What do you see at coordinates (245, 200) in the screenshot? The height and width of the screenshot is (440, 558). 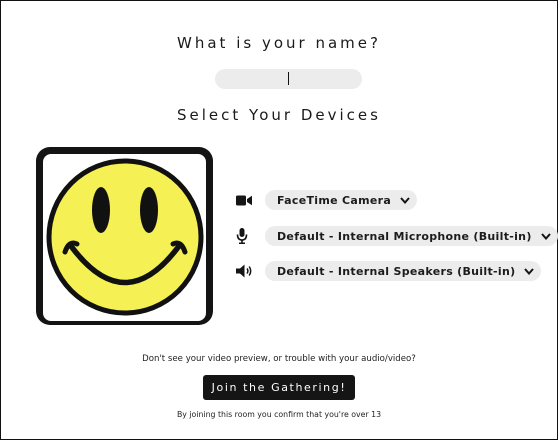 I see `video-camera-icon` at bounding box center [245, 200].